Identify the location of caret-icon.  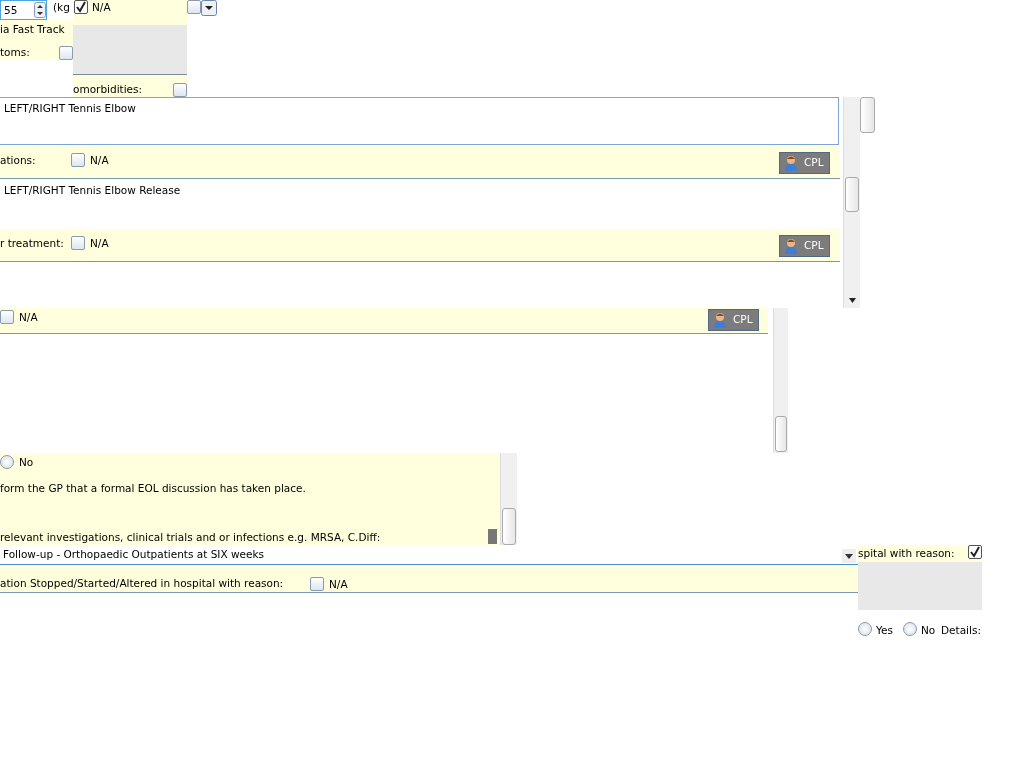
(849, 555).